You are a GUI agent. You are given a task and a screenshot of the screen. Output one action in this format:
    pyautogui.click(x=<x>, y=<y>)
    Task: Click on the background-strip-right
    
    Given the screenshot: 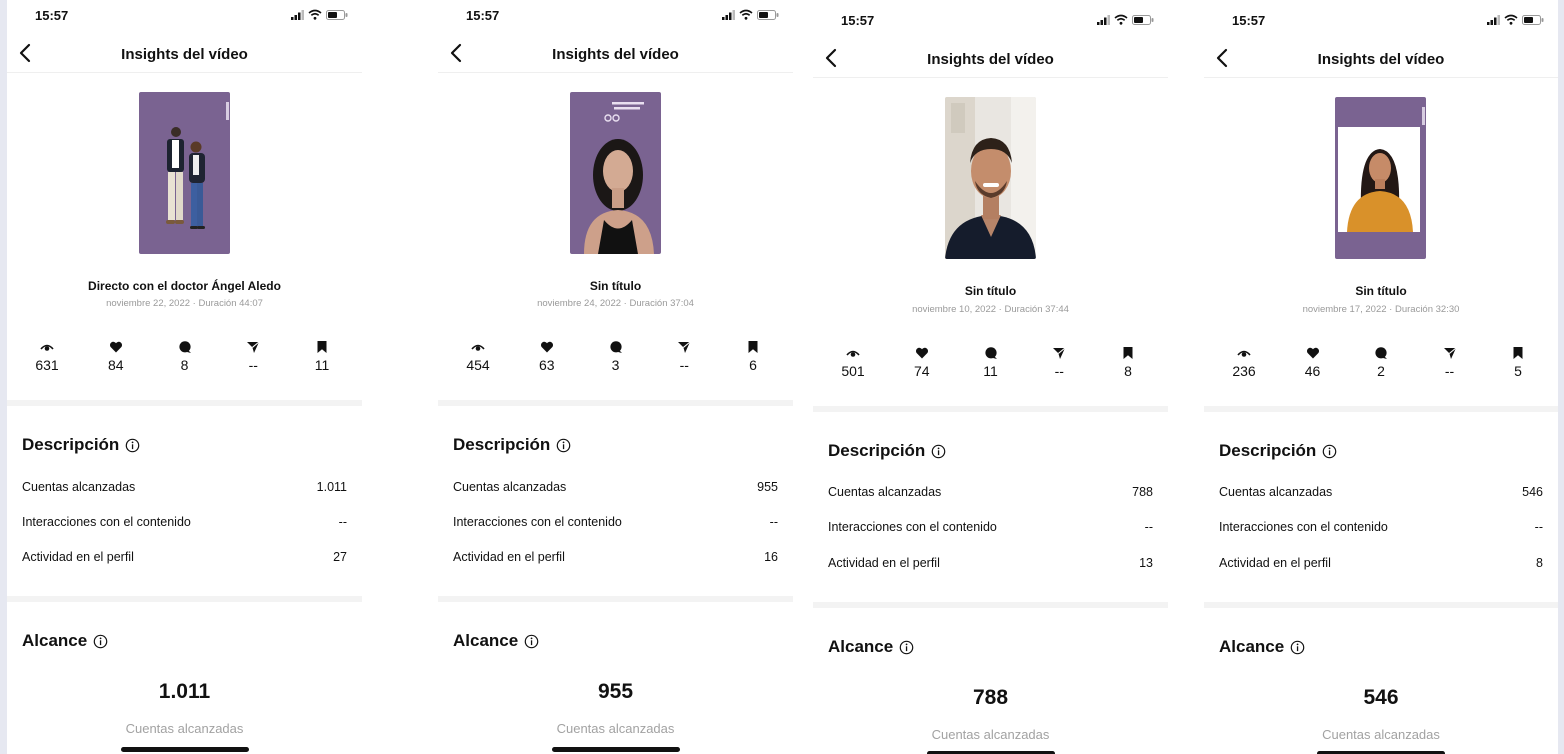 What is the action you would take?
    pyautogui.click(x=1561, y=377)
    